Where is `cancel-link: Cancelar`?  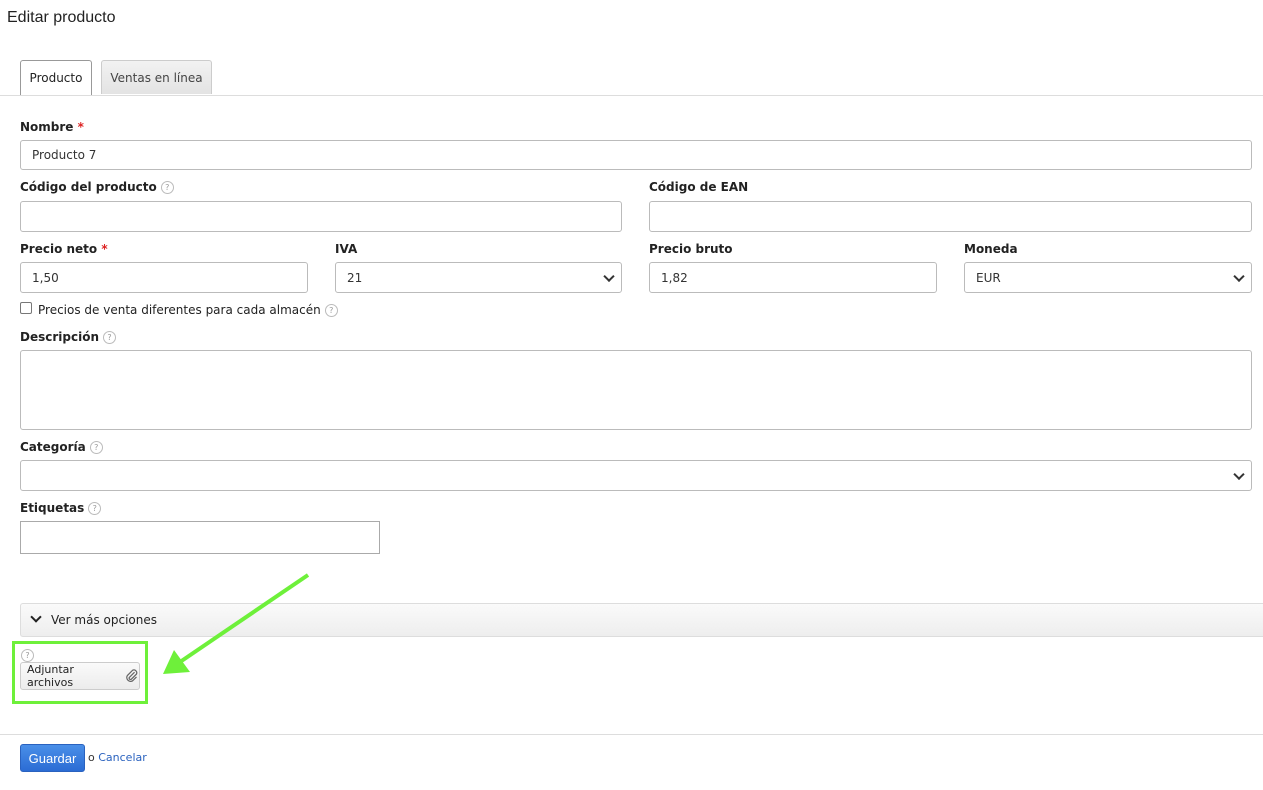 cancel-link: Cancelar is located at coordinates (122, 757).